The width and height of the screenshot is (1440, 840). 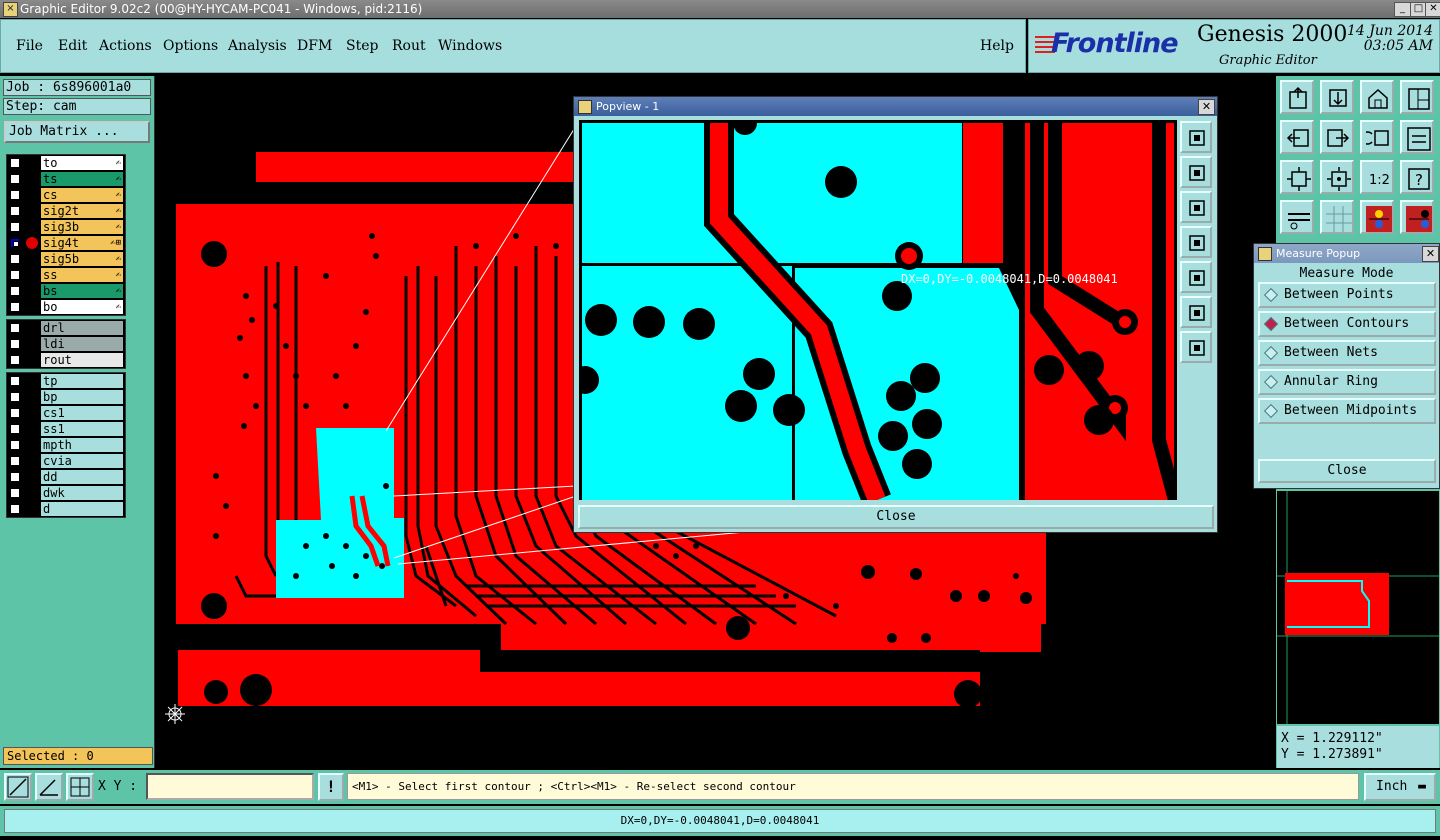 What do you see at coordinates (230, 786) in the screenshot?
I see `xy-input` at bounding box center [230, 786].